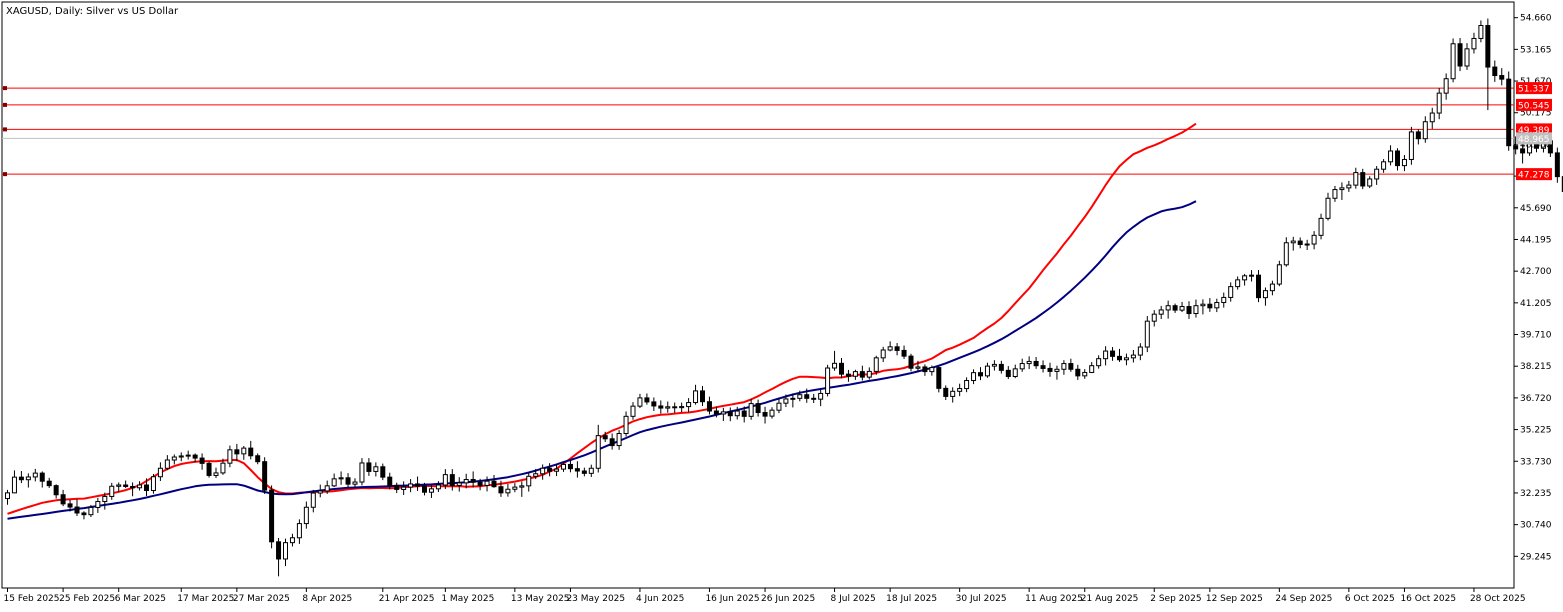 The width and height of the screenshot is (1563, 612). What do you see at coordinates (140, 599) in the screenshot?
I see `x-tick-label: 6 Mar 2025` at bounding box center [140, 599].